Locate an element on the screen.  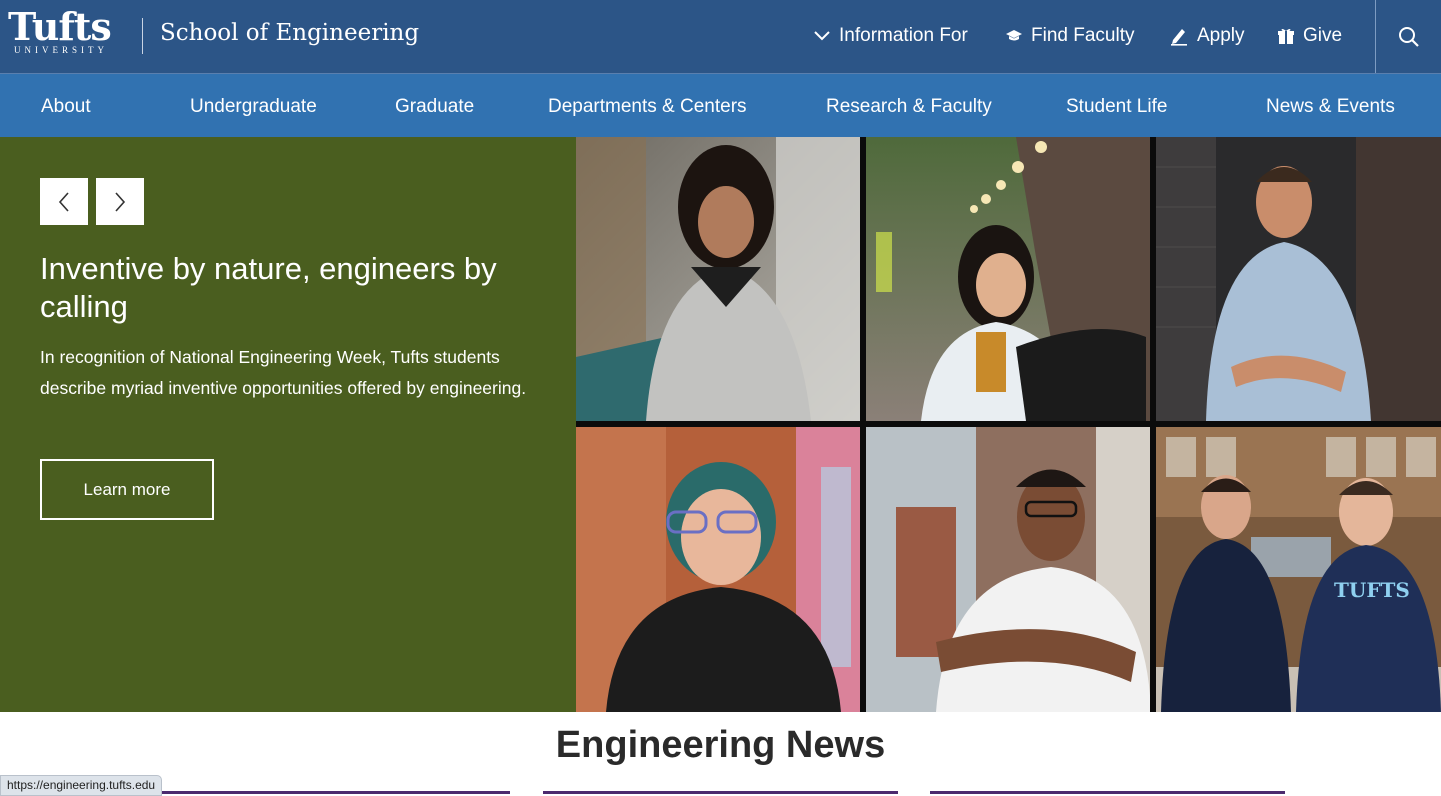
give-label: Give is located at coordinates (1323, 35).